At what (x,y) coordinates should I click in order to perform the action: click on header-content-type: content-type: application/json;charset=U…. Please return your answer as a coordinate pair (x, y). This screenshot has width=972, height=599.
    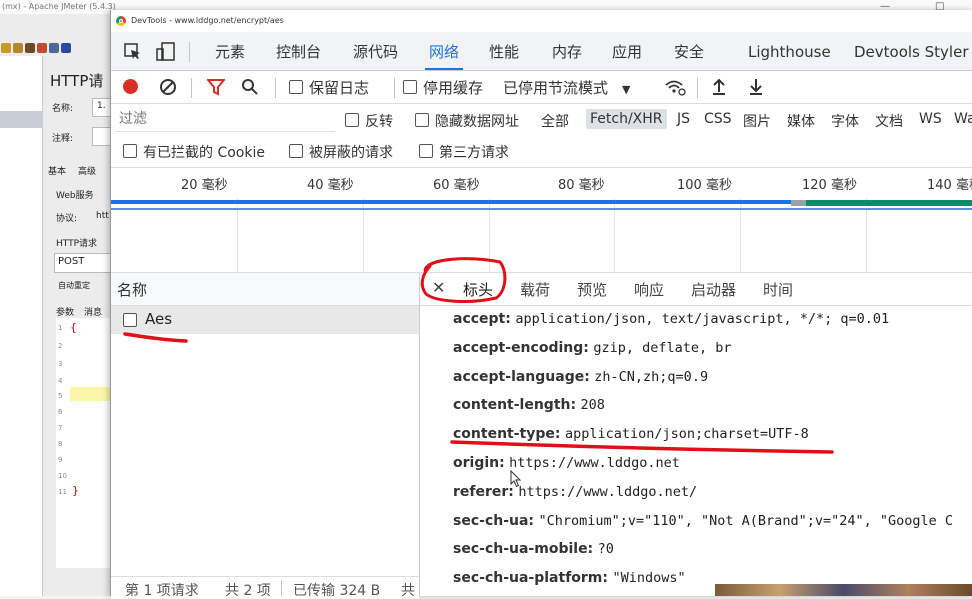
    Looking at the image, I should click on (631, 434).